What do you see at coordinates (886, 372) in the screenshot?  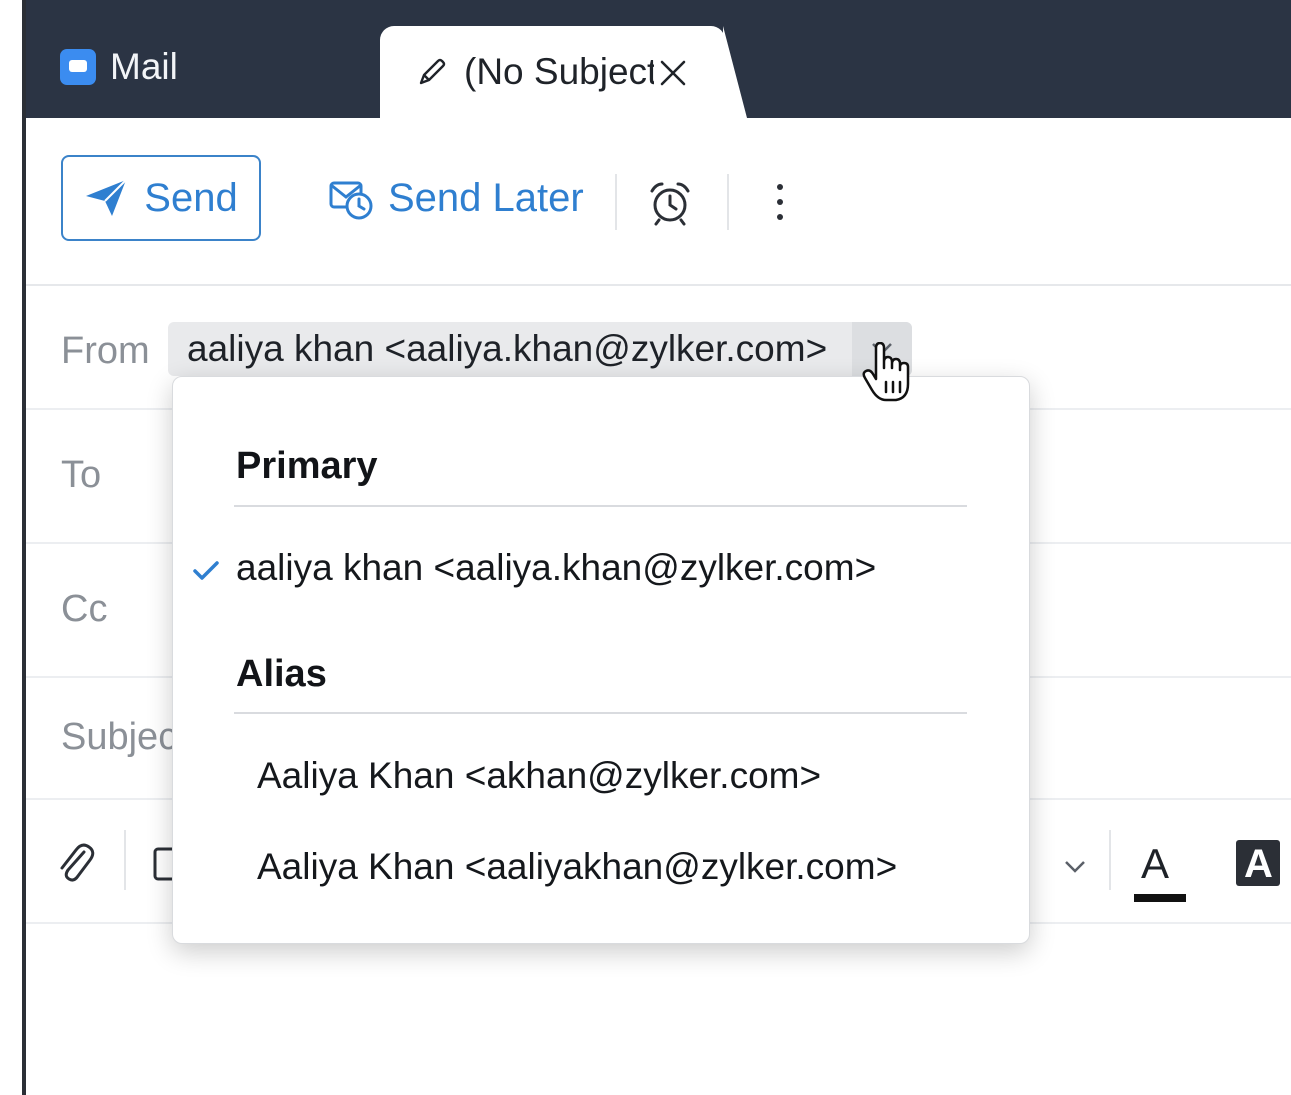 I see `hand-cursor-icon` at bounding box center [886, 372].